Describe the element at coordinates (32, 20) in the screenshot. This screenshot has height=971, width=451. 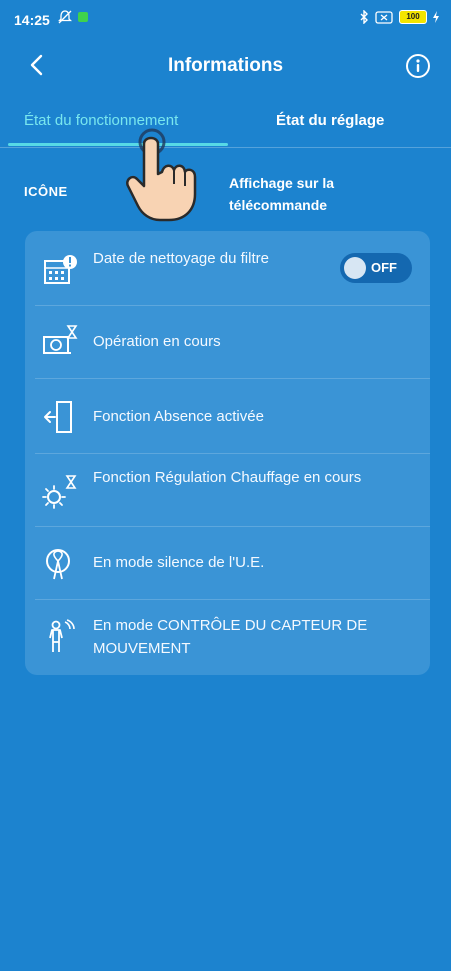
I see `status-time: 14:25` at that location.